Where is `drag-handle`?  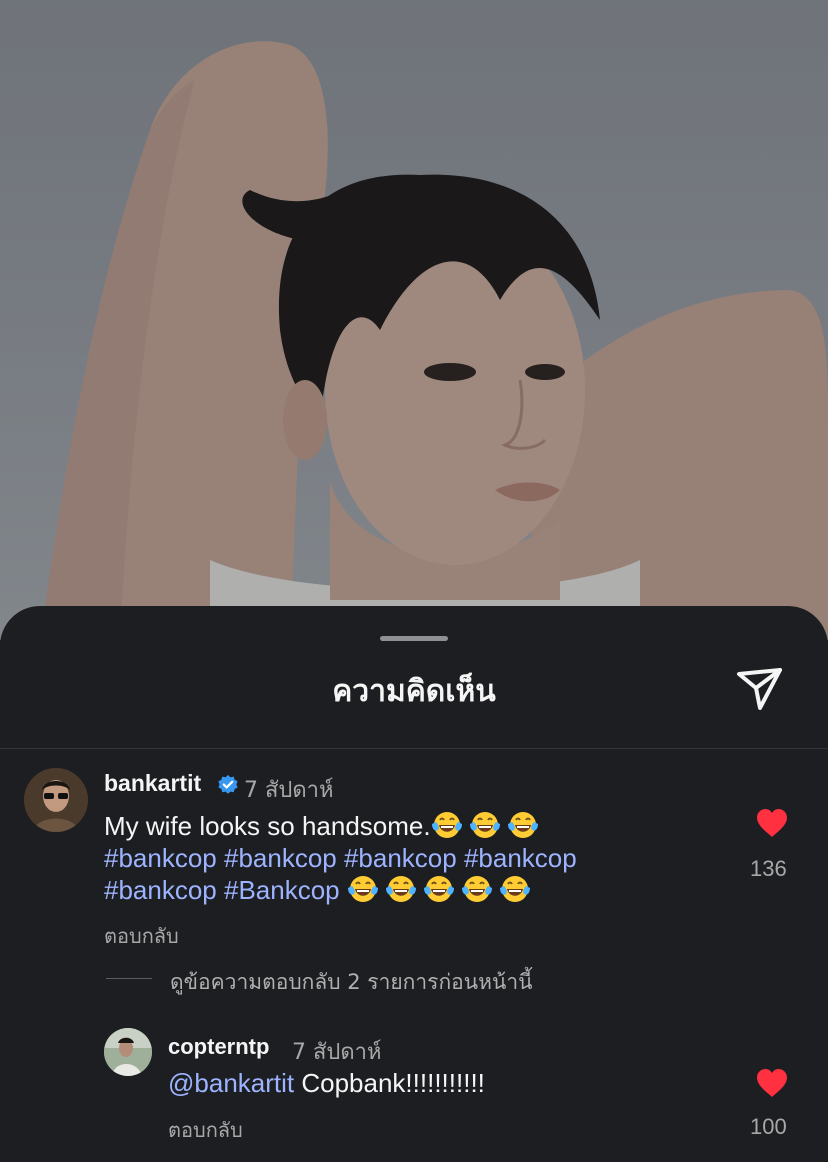
drag-handle is located at coordinates (414, 638).